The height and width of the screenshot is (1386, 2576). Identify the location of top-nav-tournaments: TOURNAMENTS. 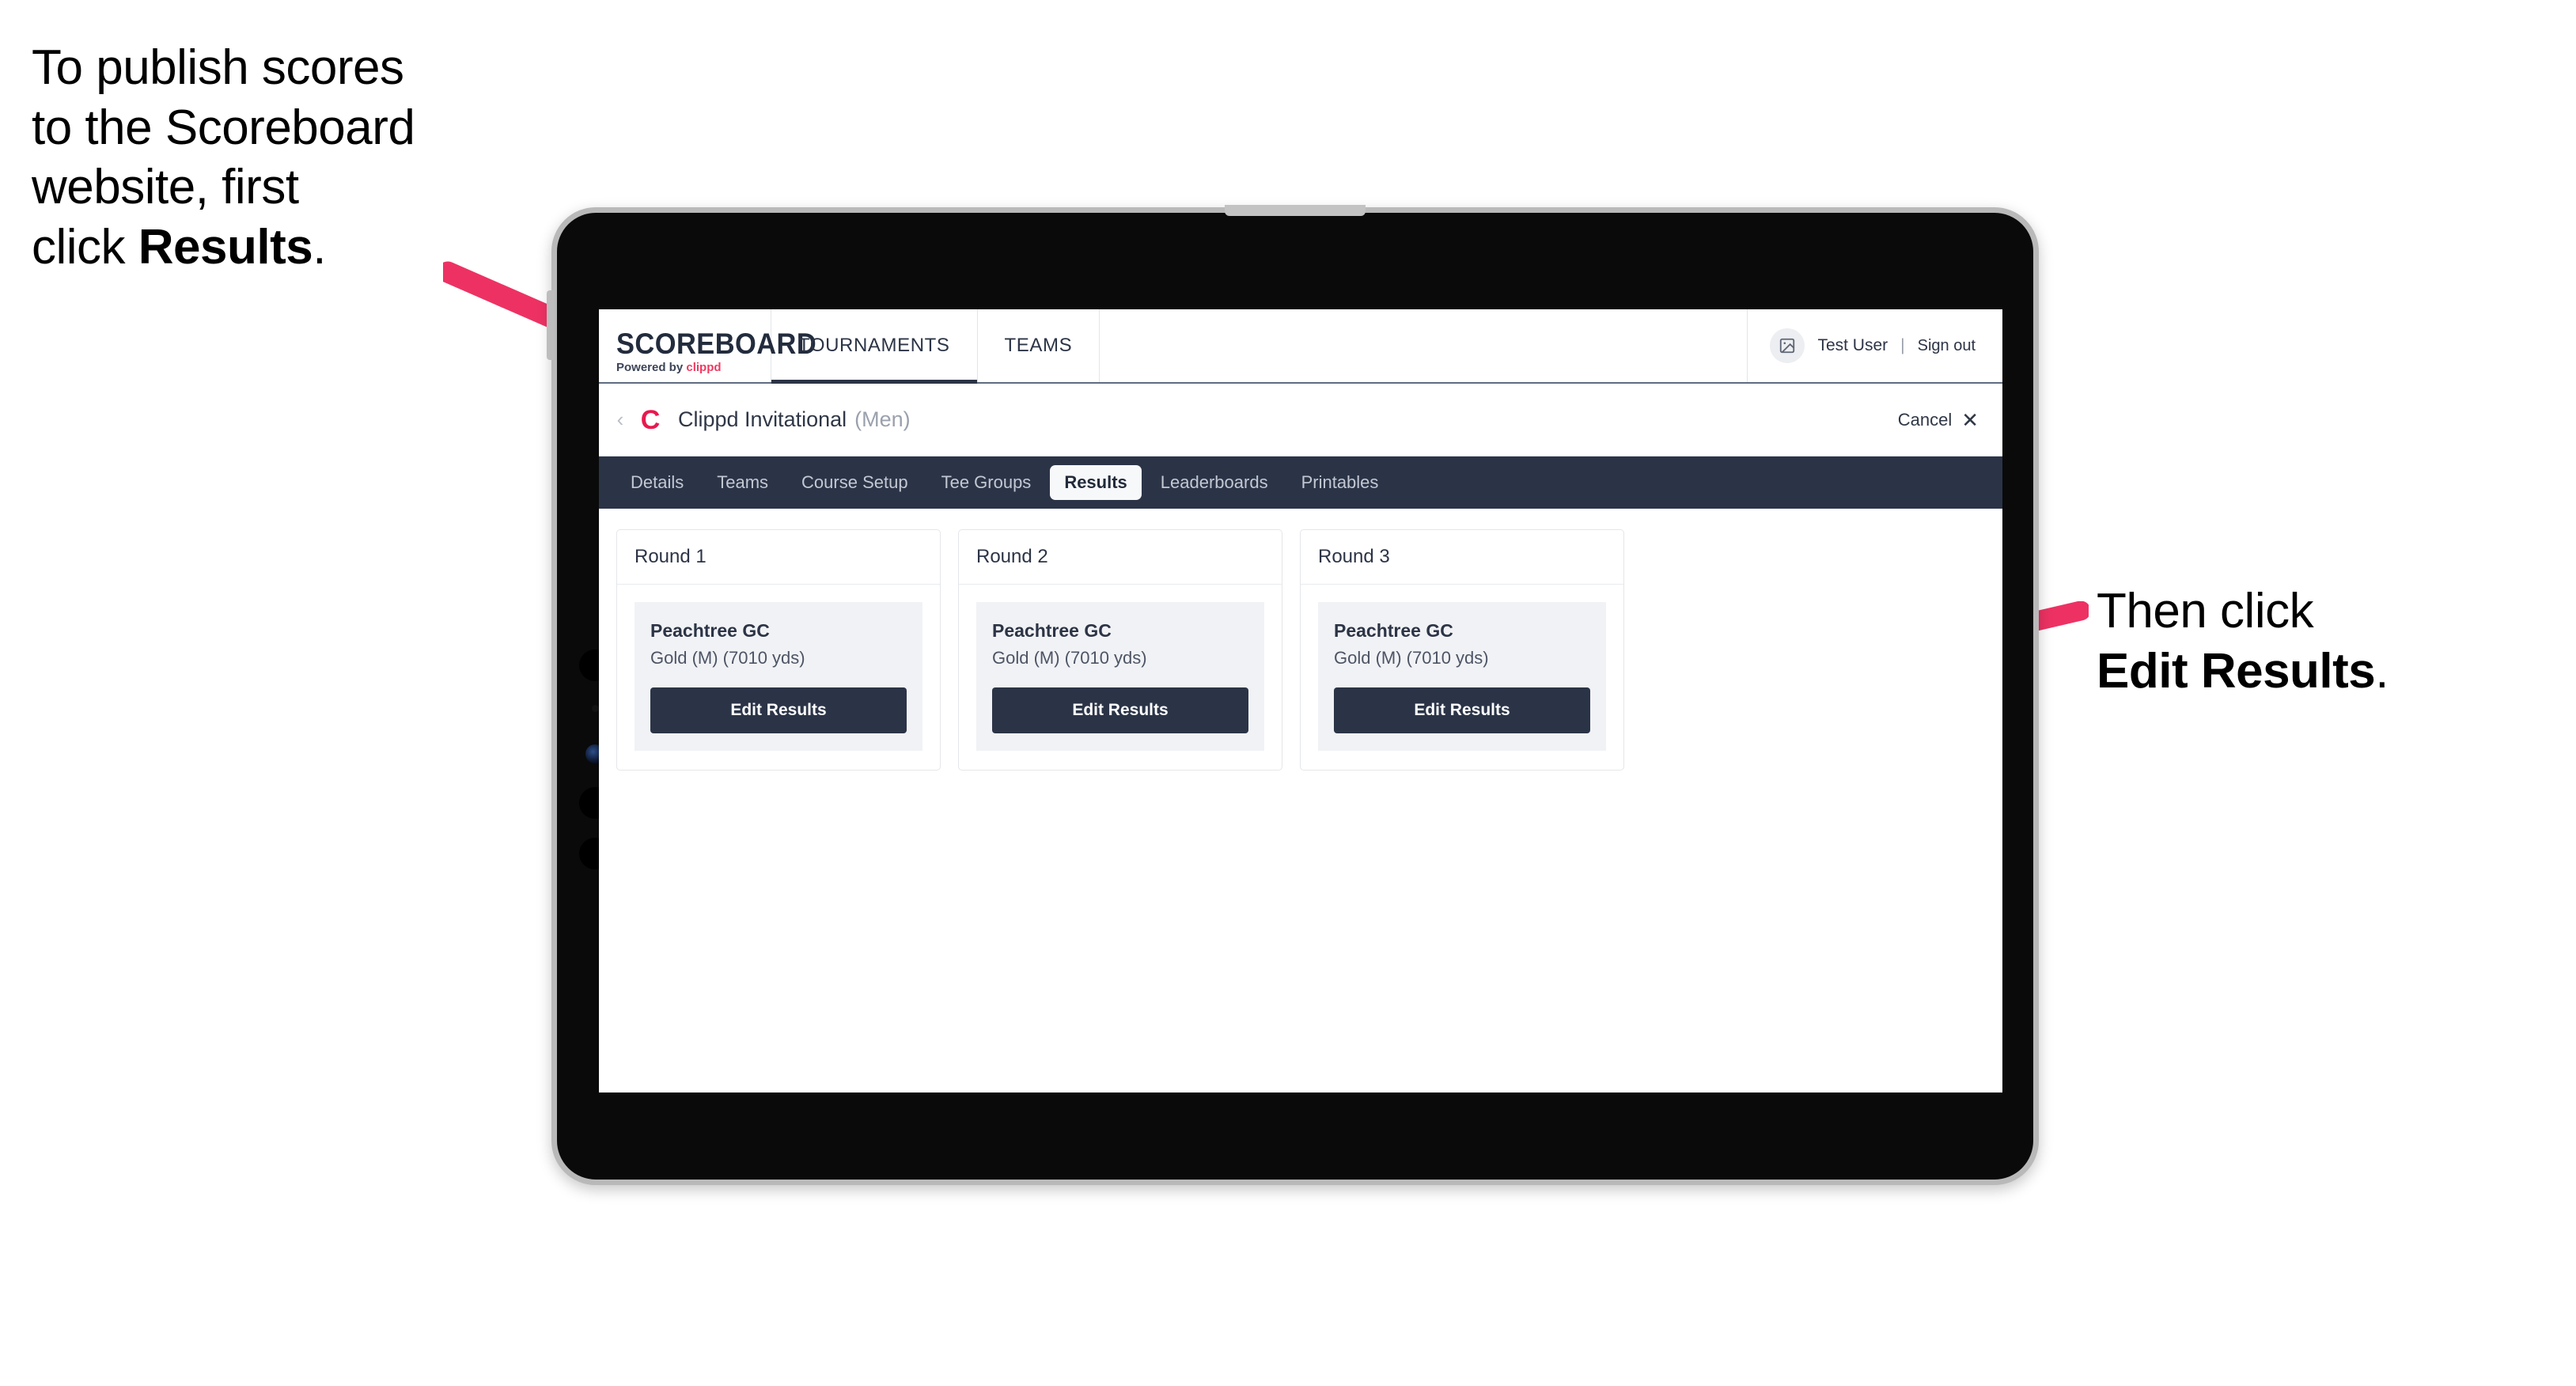
(874, 346).